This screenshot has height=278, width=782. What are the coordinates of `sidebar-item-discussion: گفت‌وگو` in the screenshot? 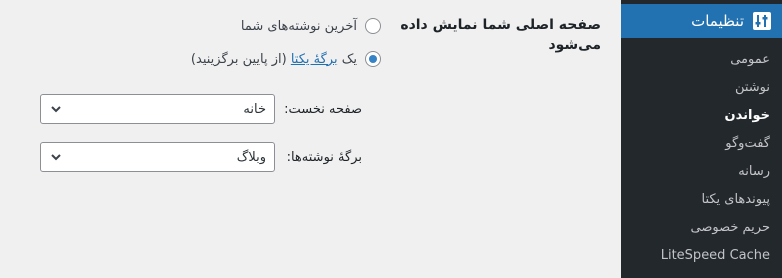 It's located at (701, 144).